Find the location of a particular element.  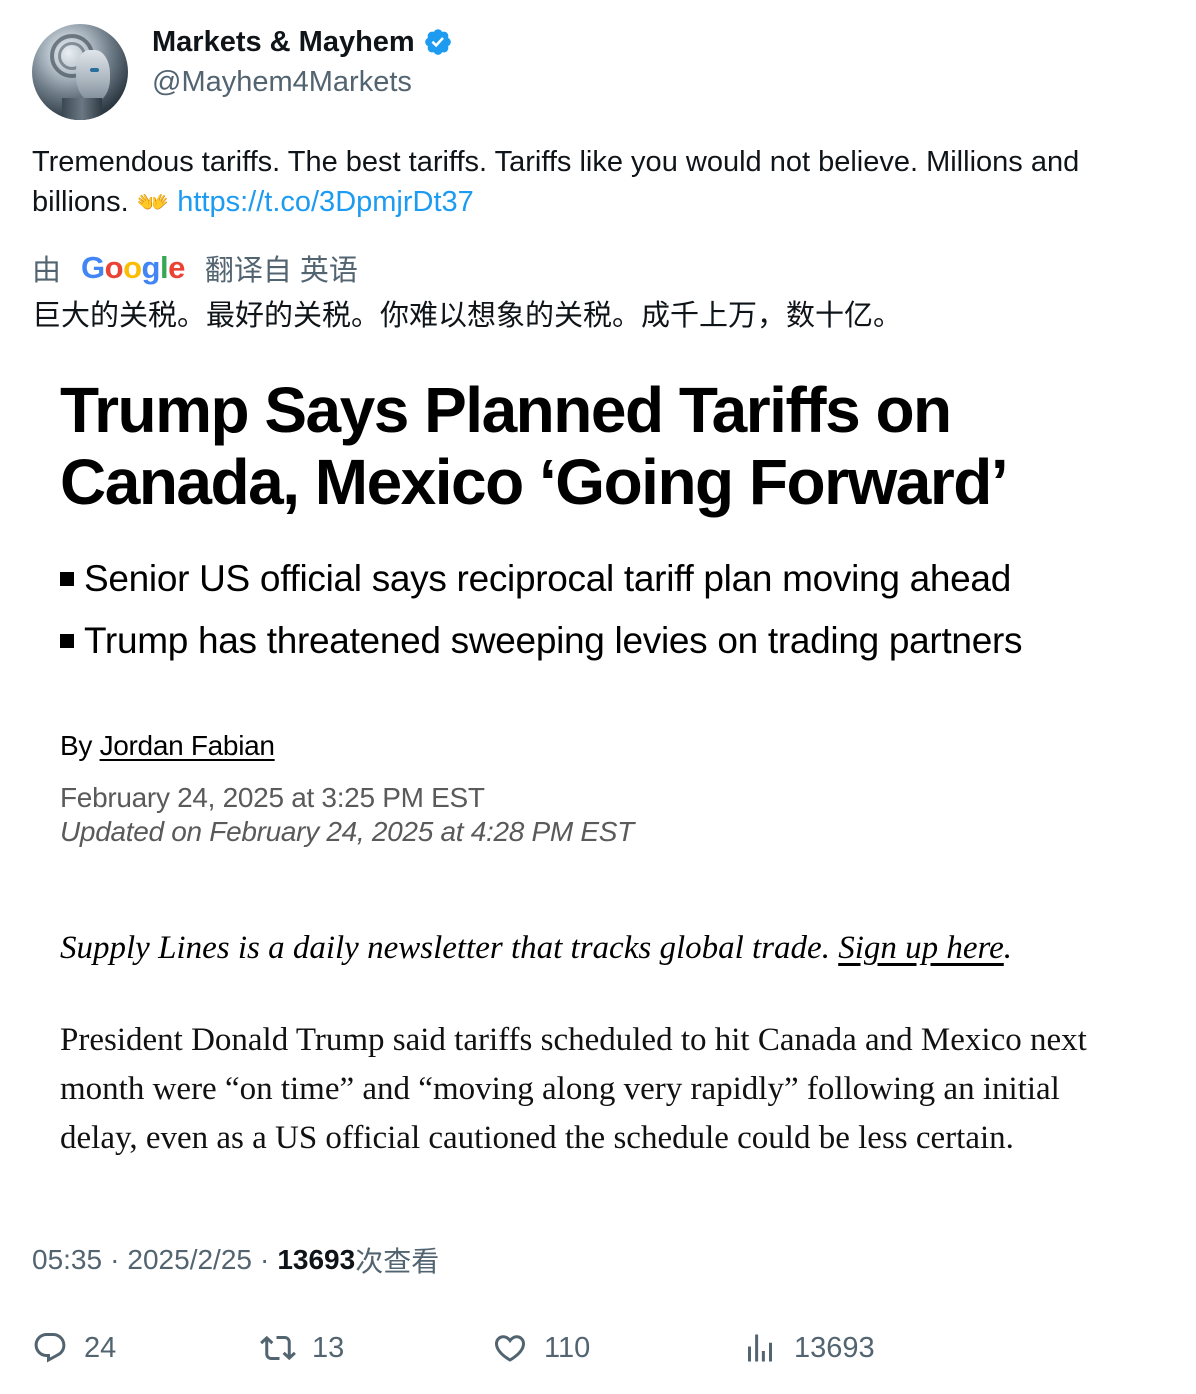

tweet-meta: 05:35 · 2025/2/25 · 13693 次查看 is located at coordinates (235, 1260).